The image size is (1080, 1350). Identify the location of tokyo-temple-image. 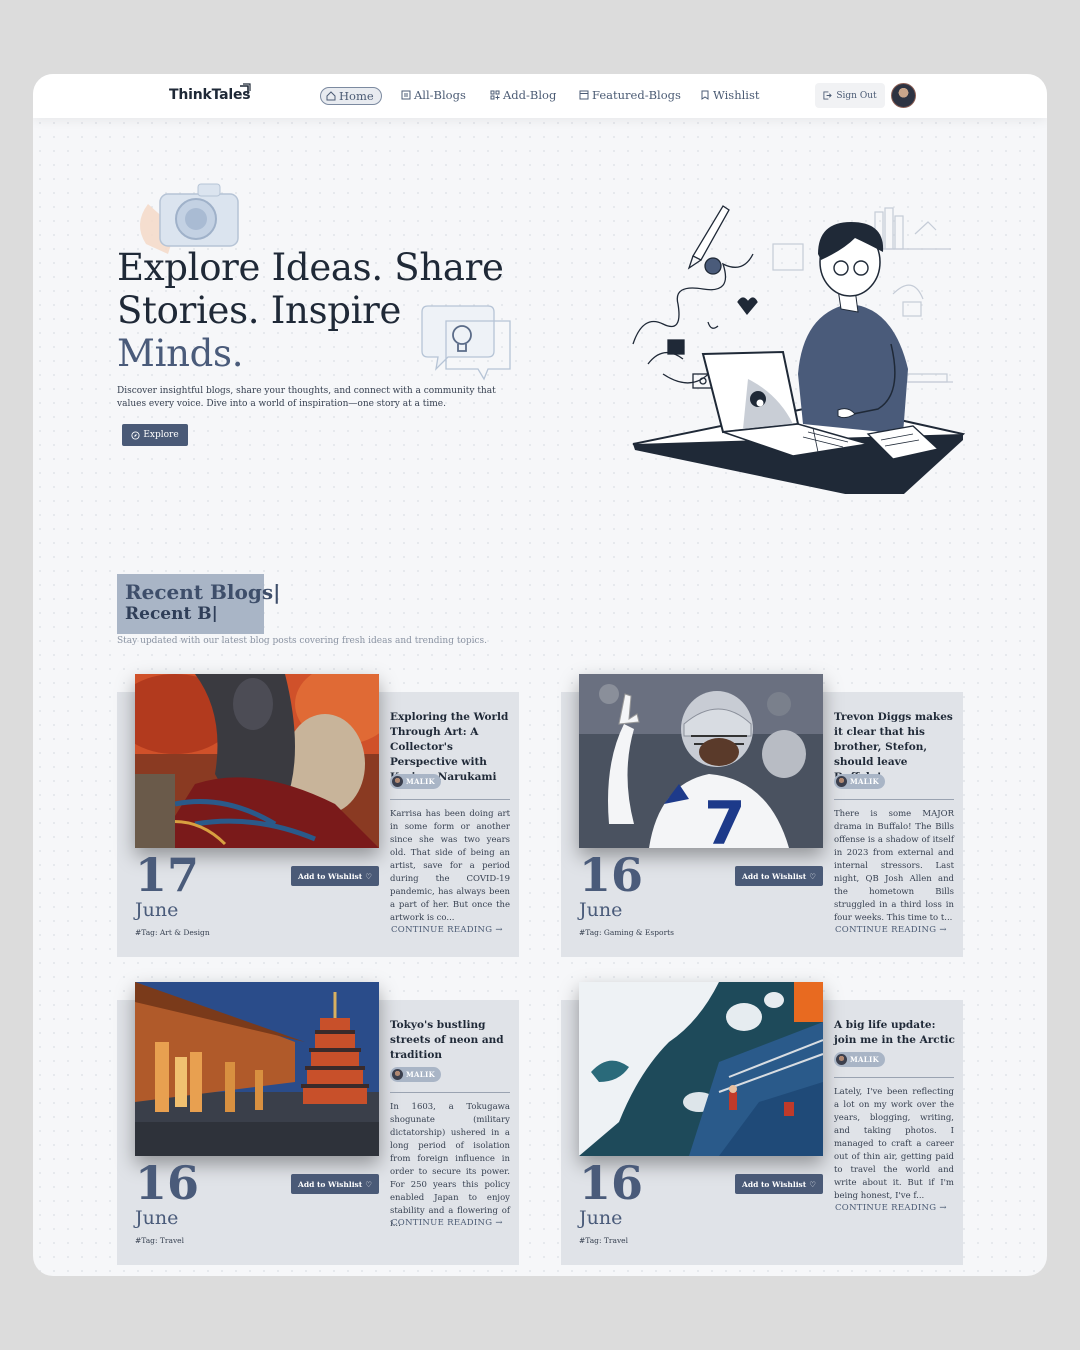
(257, 1069).